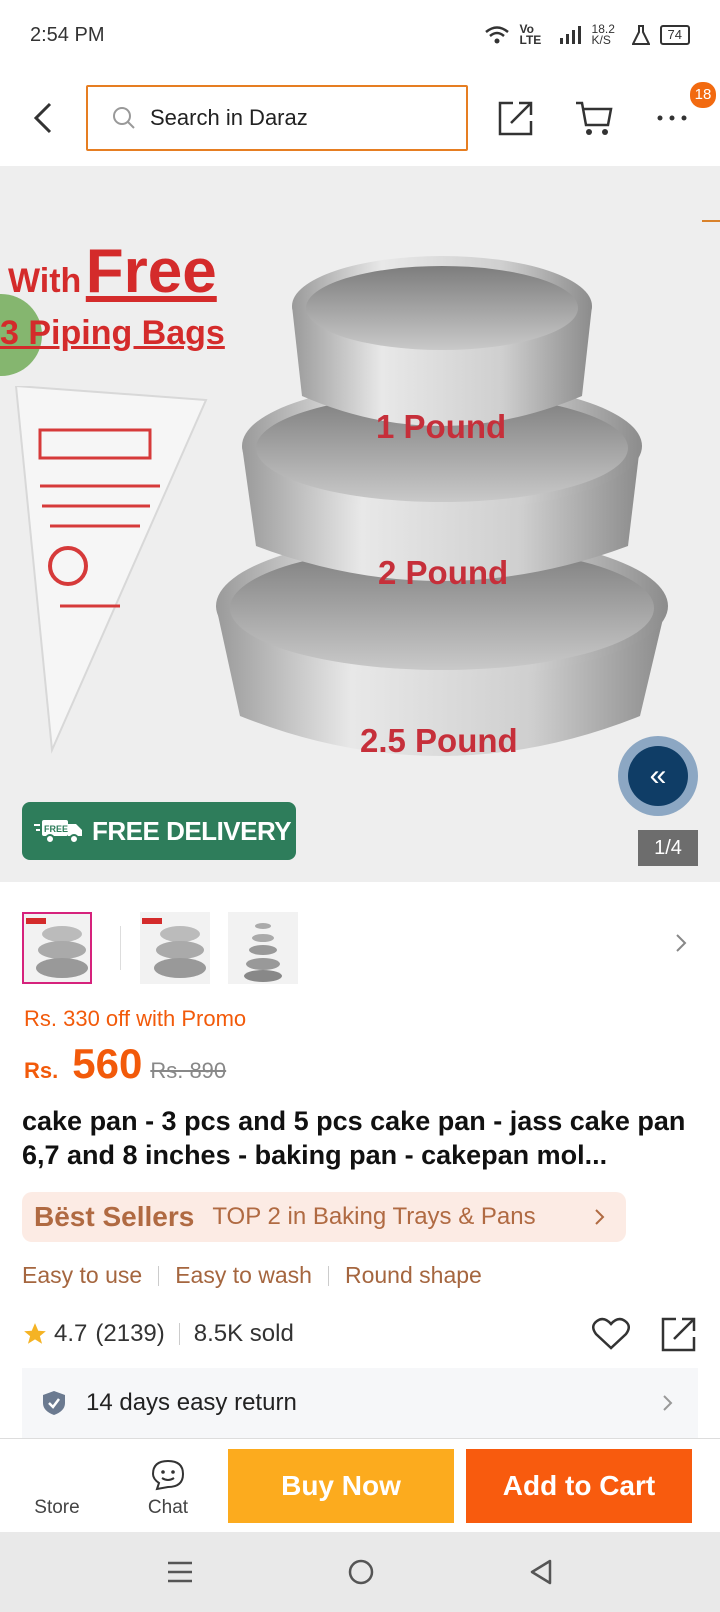  I want to click on price-current: 560, so click(107, 1063).